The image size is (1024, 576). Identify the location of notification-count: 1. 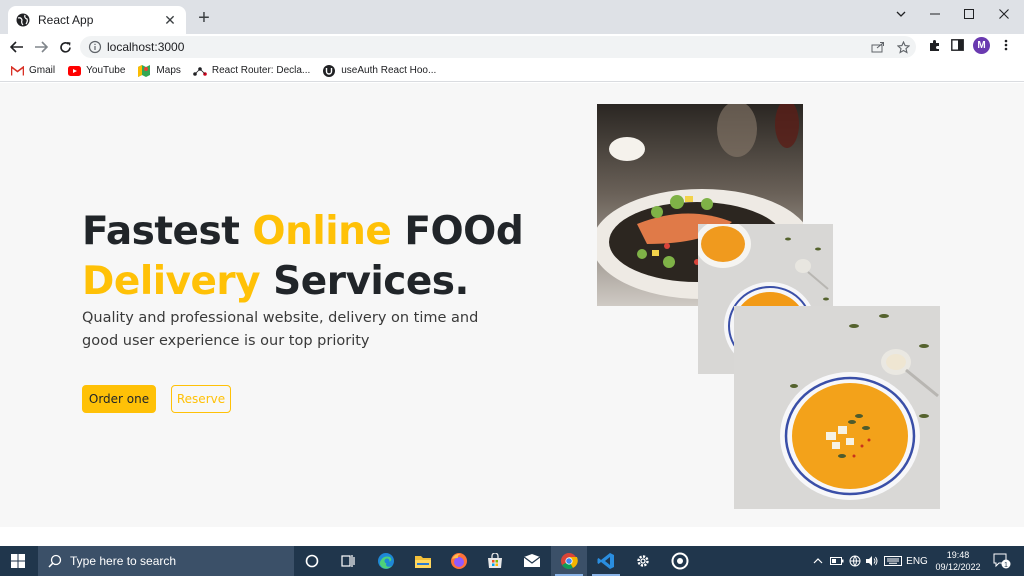
(1006, 565).